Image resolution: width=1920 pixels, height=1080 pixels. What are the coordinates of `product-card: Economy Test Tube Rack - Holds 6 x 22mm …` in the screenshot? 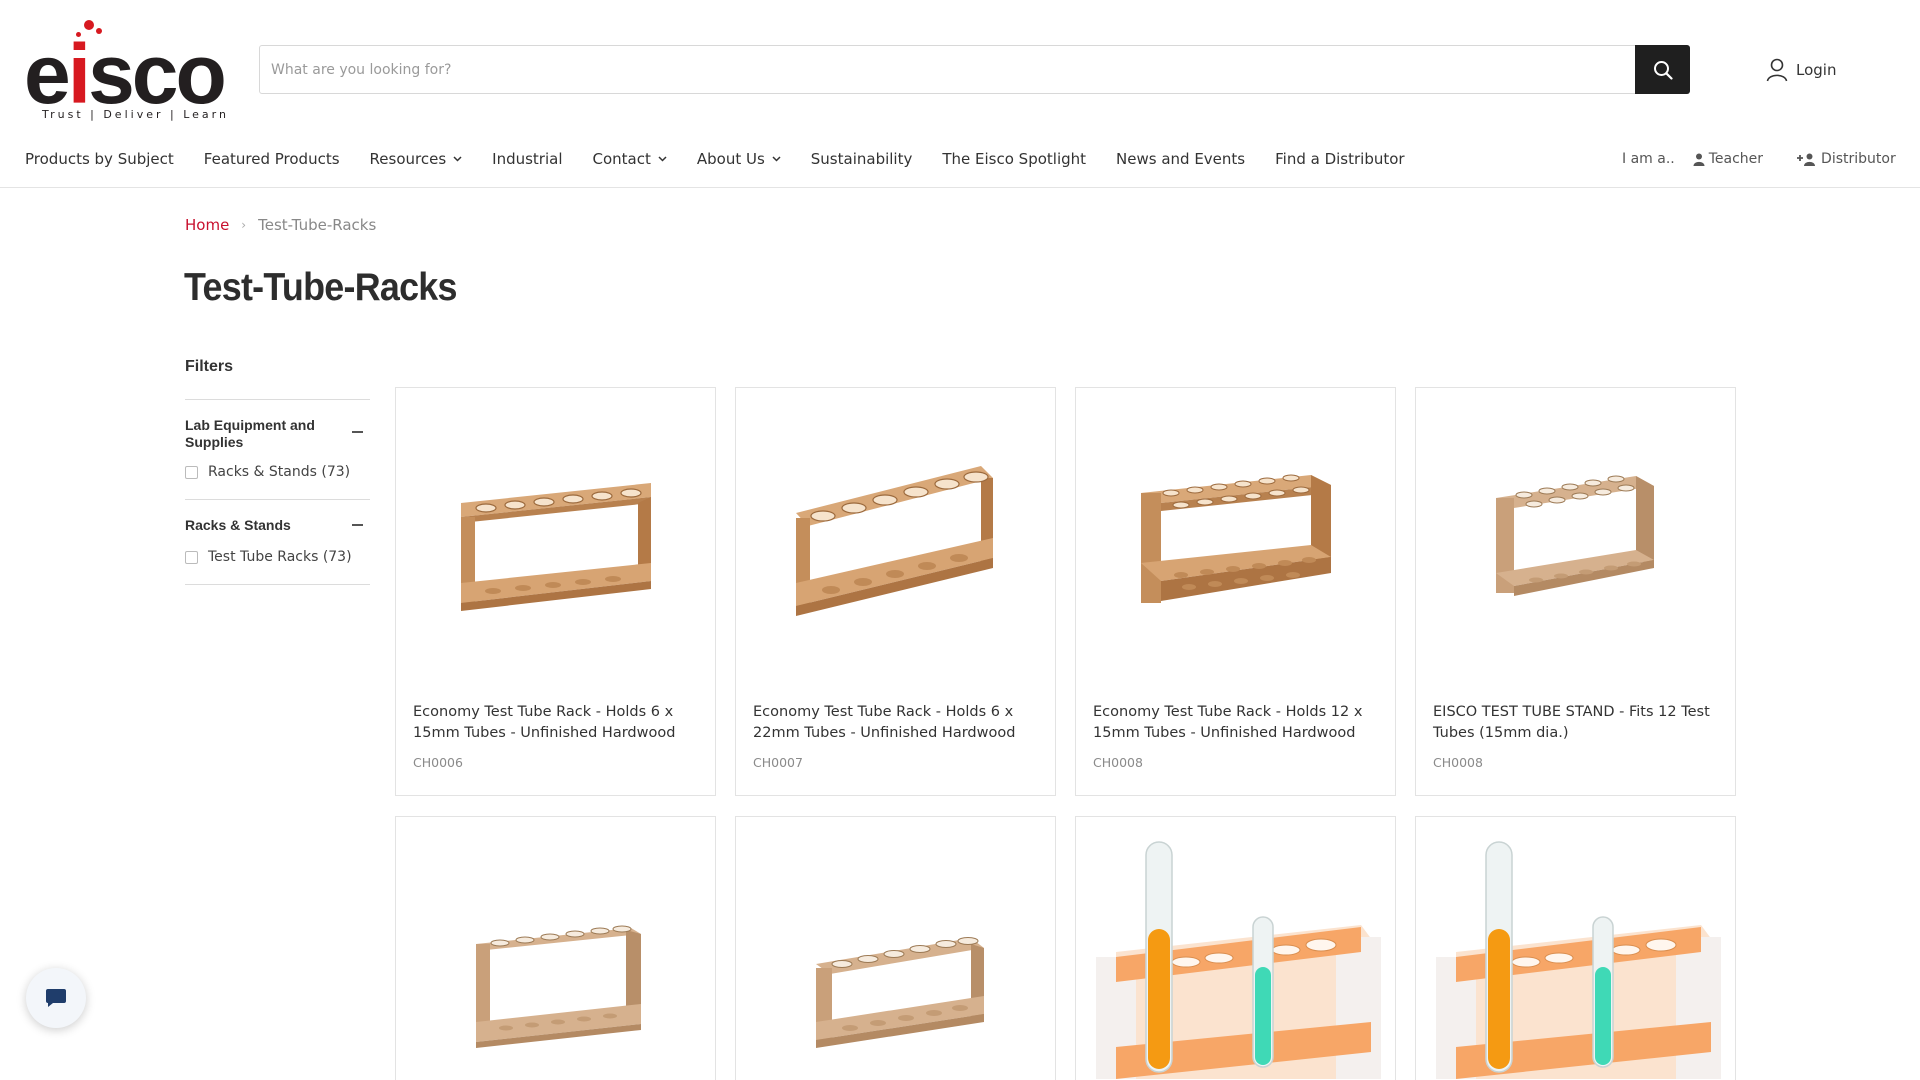 It's located at (895, 591).